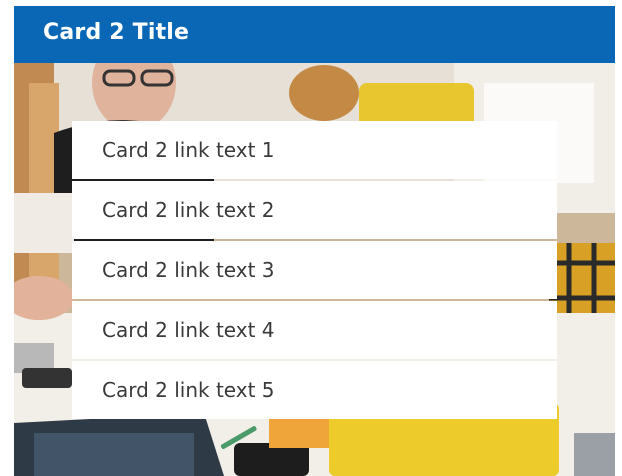  What do you see at coordinates (314, 150) in the screenshot?
I see `card-link-1: Card 2 link text 1` at bounding box center [314, 150].